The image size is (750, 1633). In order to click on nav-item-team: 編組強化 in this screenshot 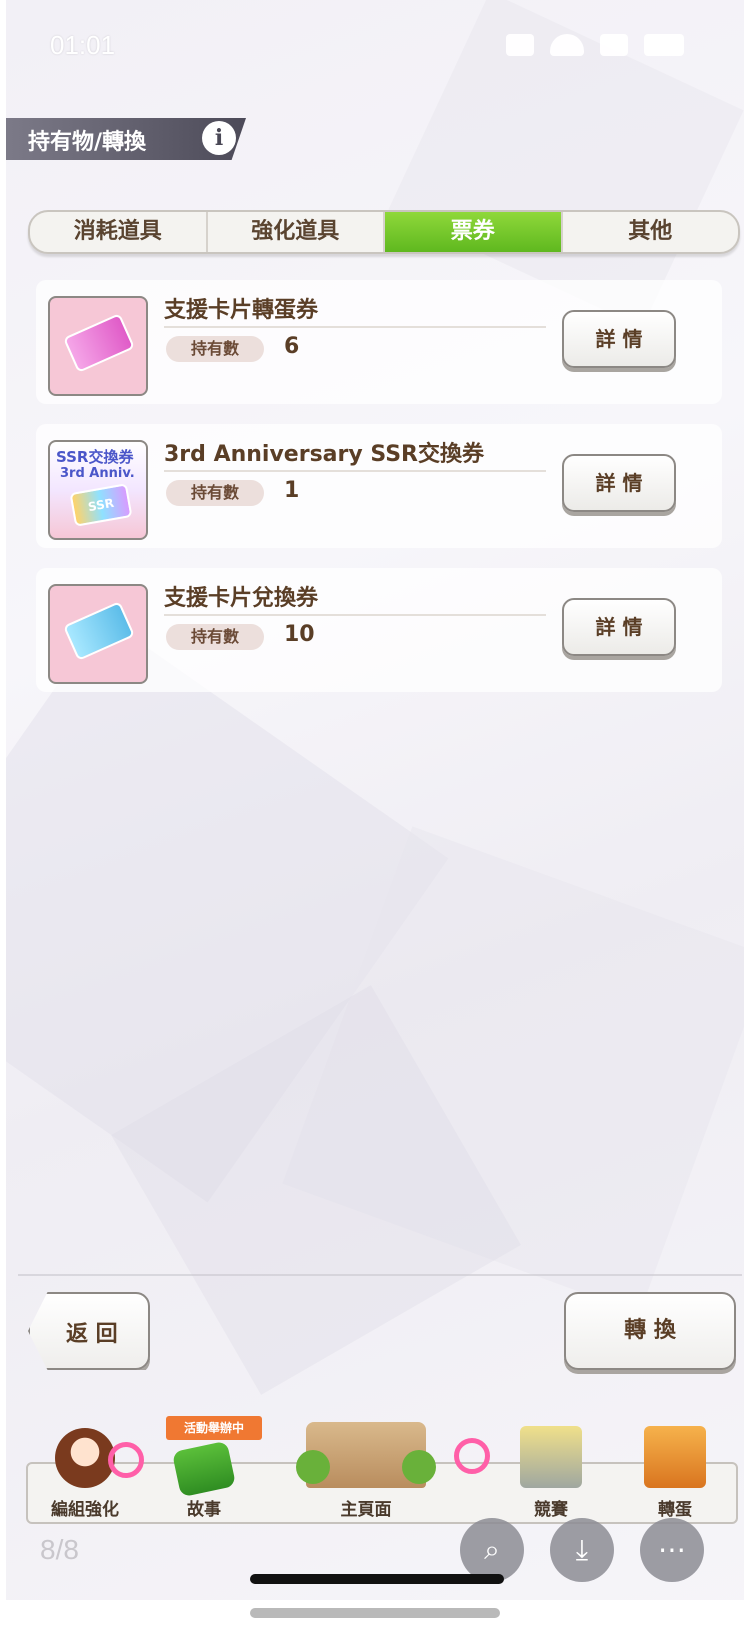, I will do `click(85, 1471)`.